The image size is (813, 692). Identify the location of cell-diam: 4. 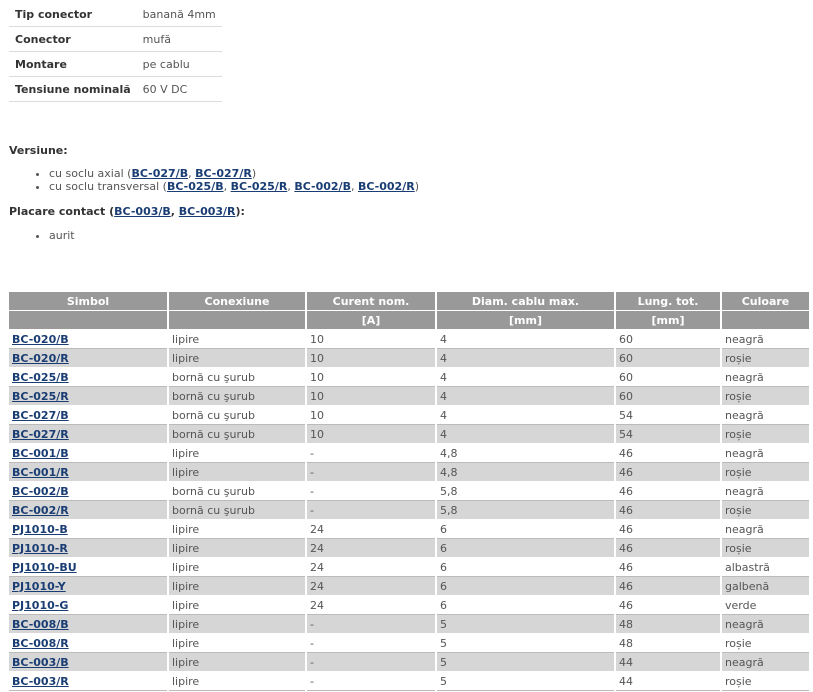
(526, 358).